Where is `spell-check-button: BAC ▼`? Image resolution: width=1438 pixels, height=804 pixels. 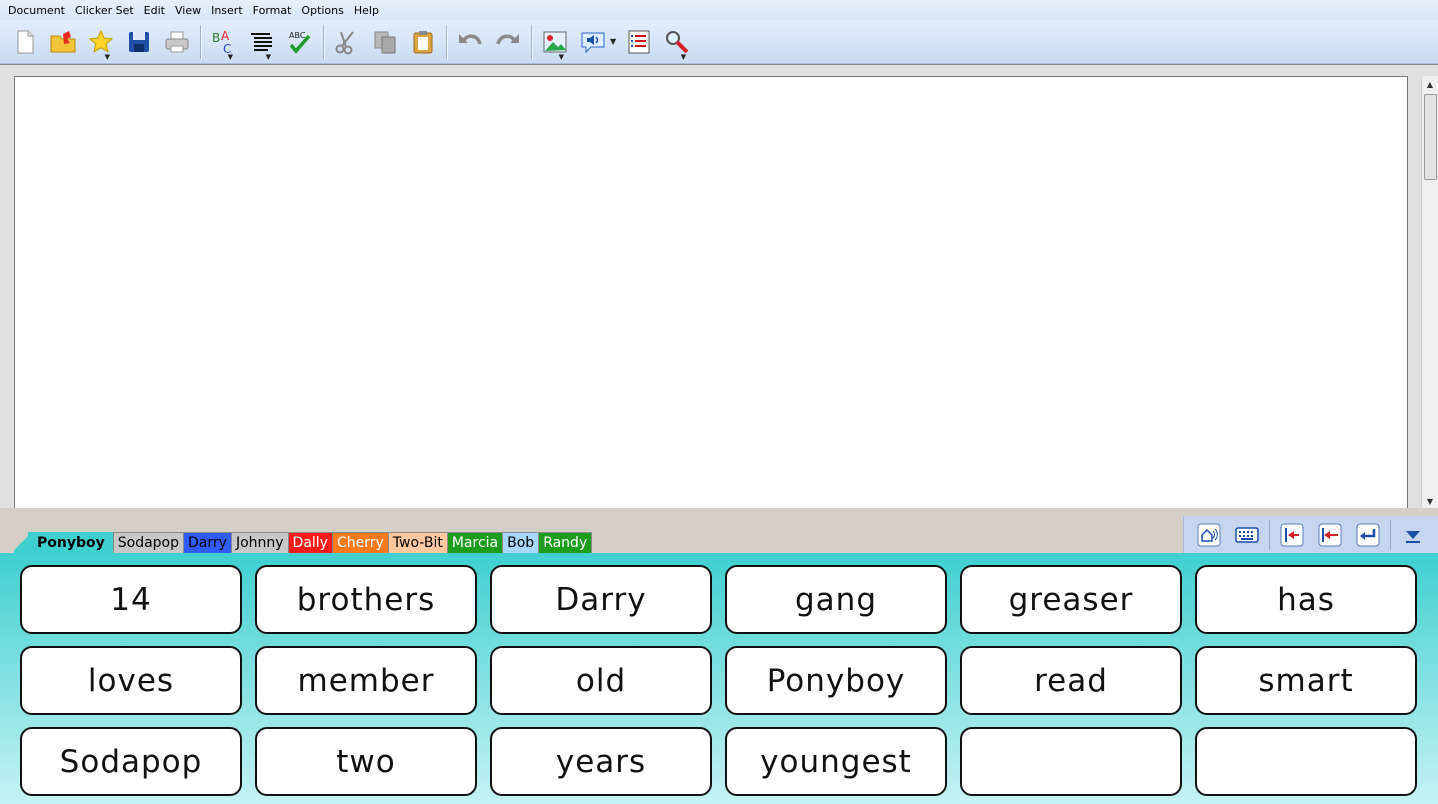
spell-check-button: BAC ▼ is located at coordinates (224, 43).